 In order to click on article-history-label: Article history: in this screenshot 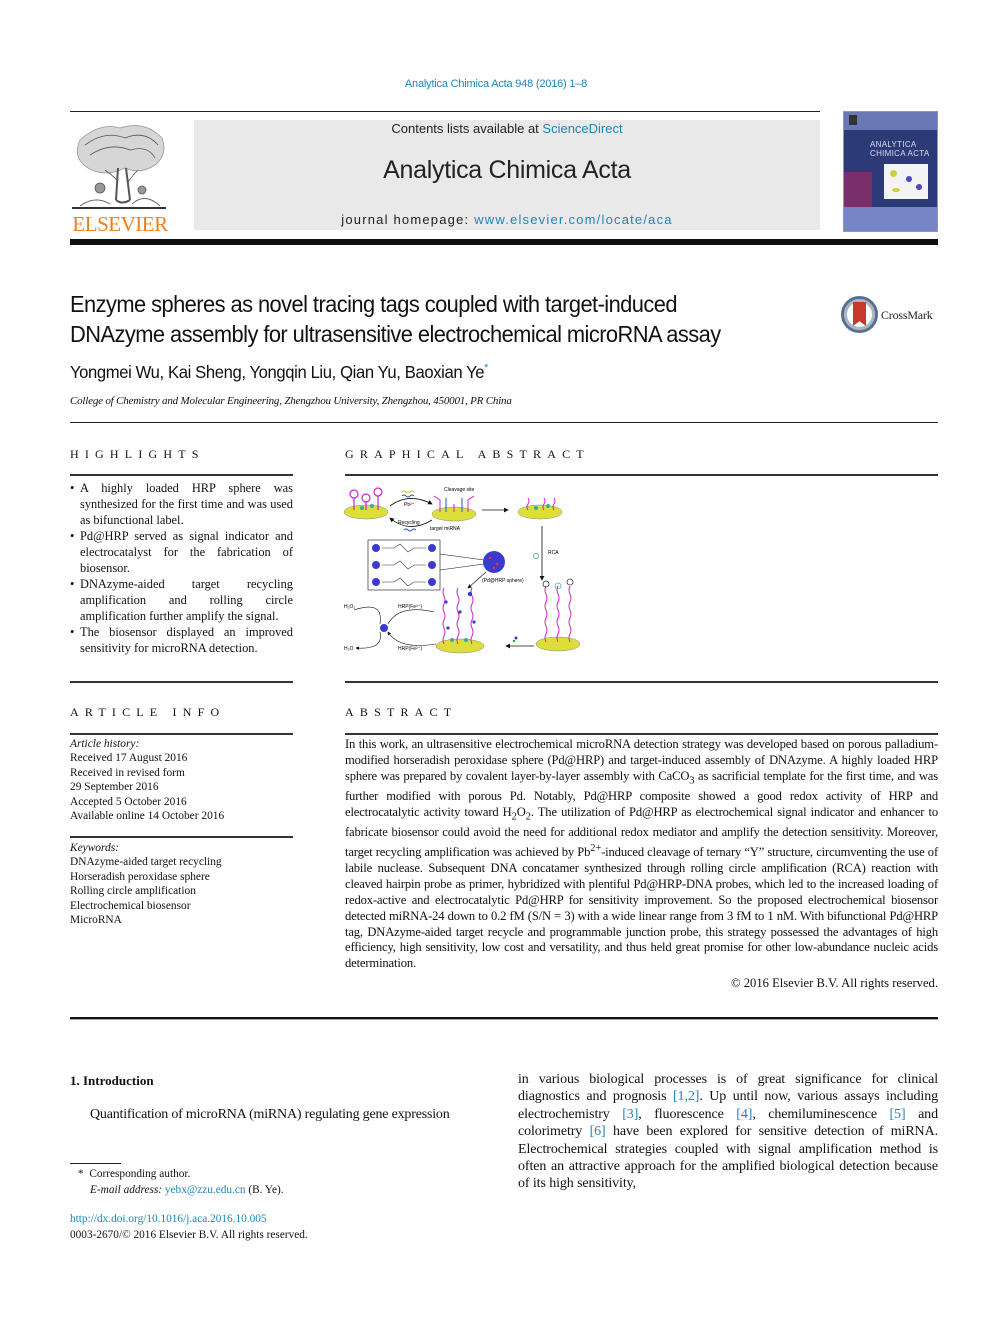, I will do `click(105, 744)`.